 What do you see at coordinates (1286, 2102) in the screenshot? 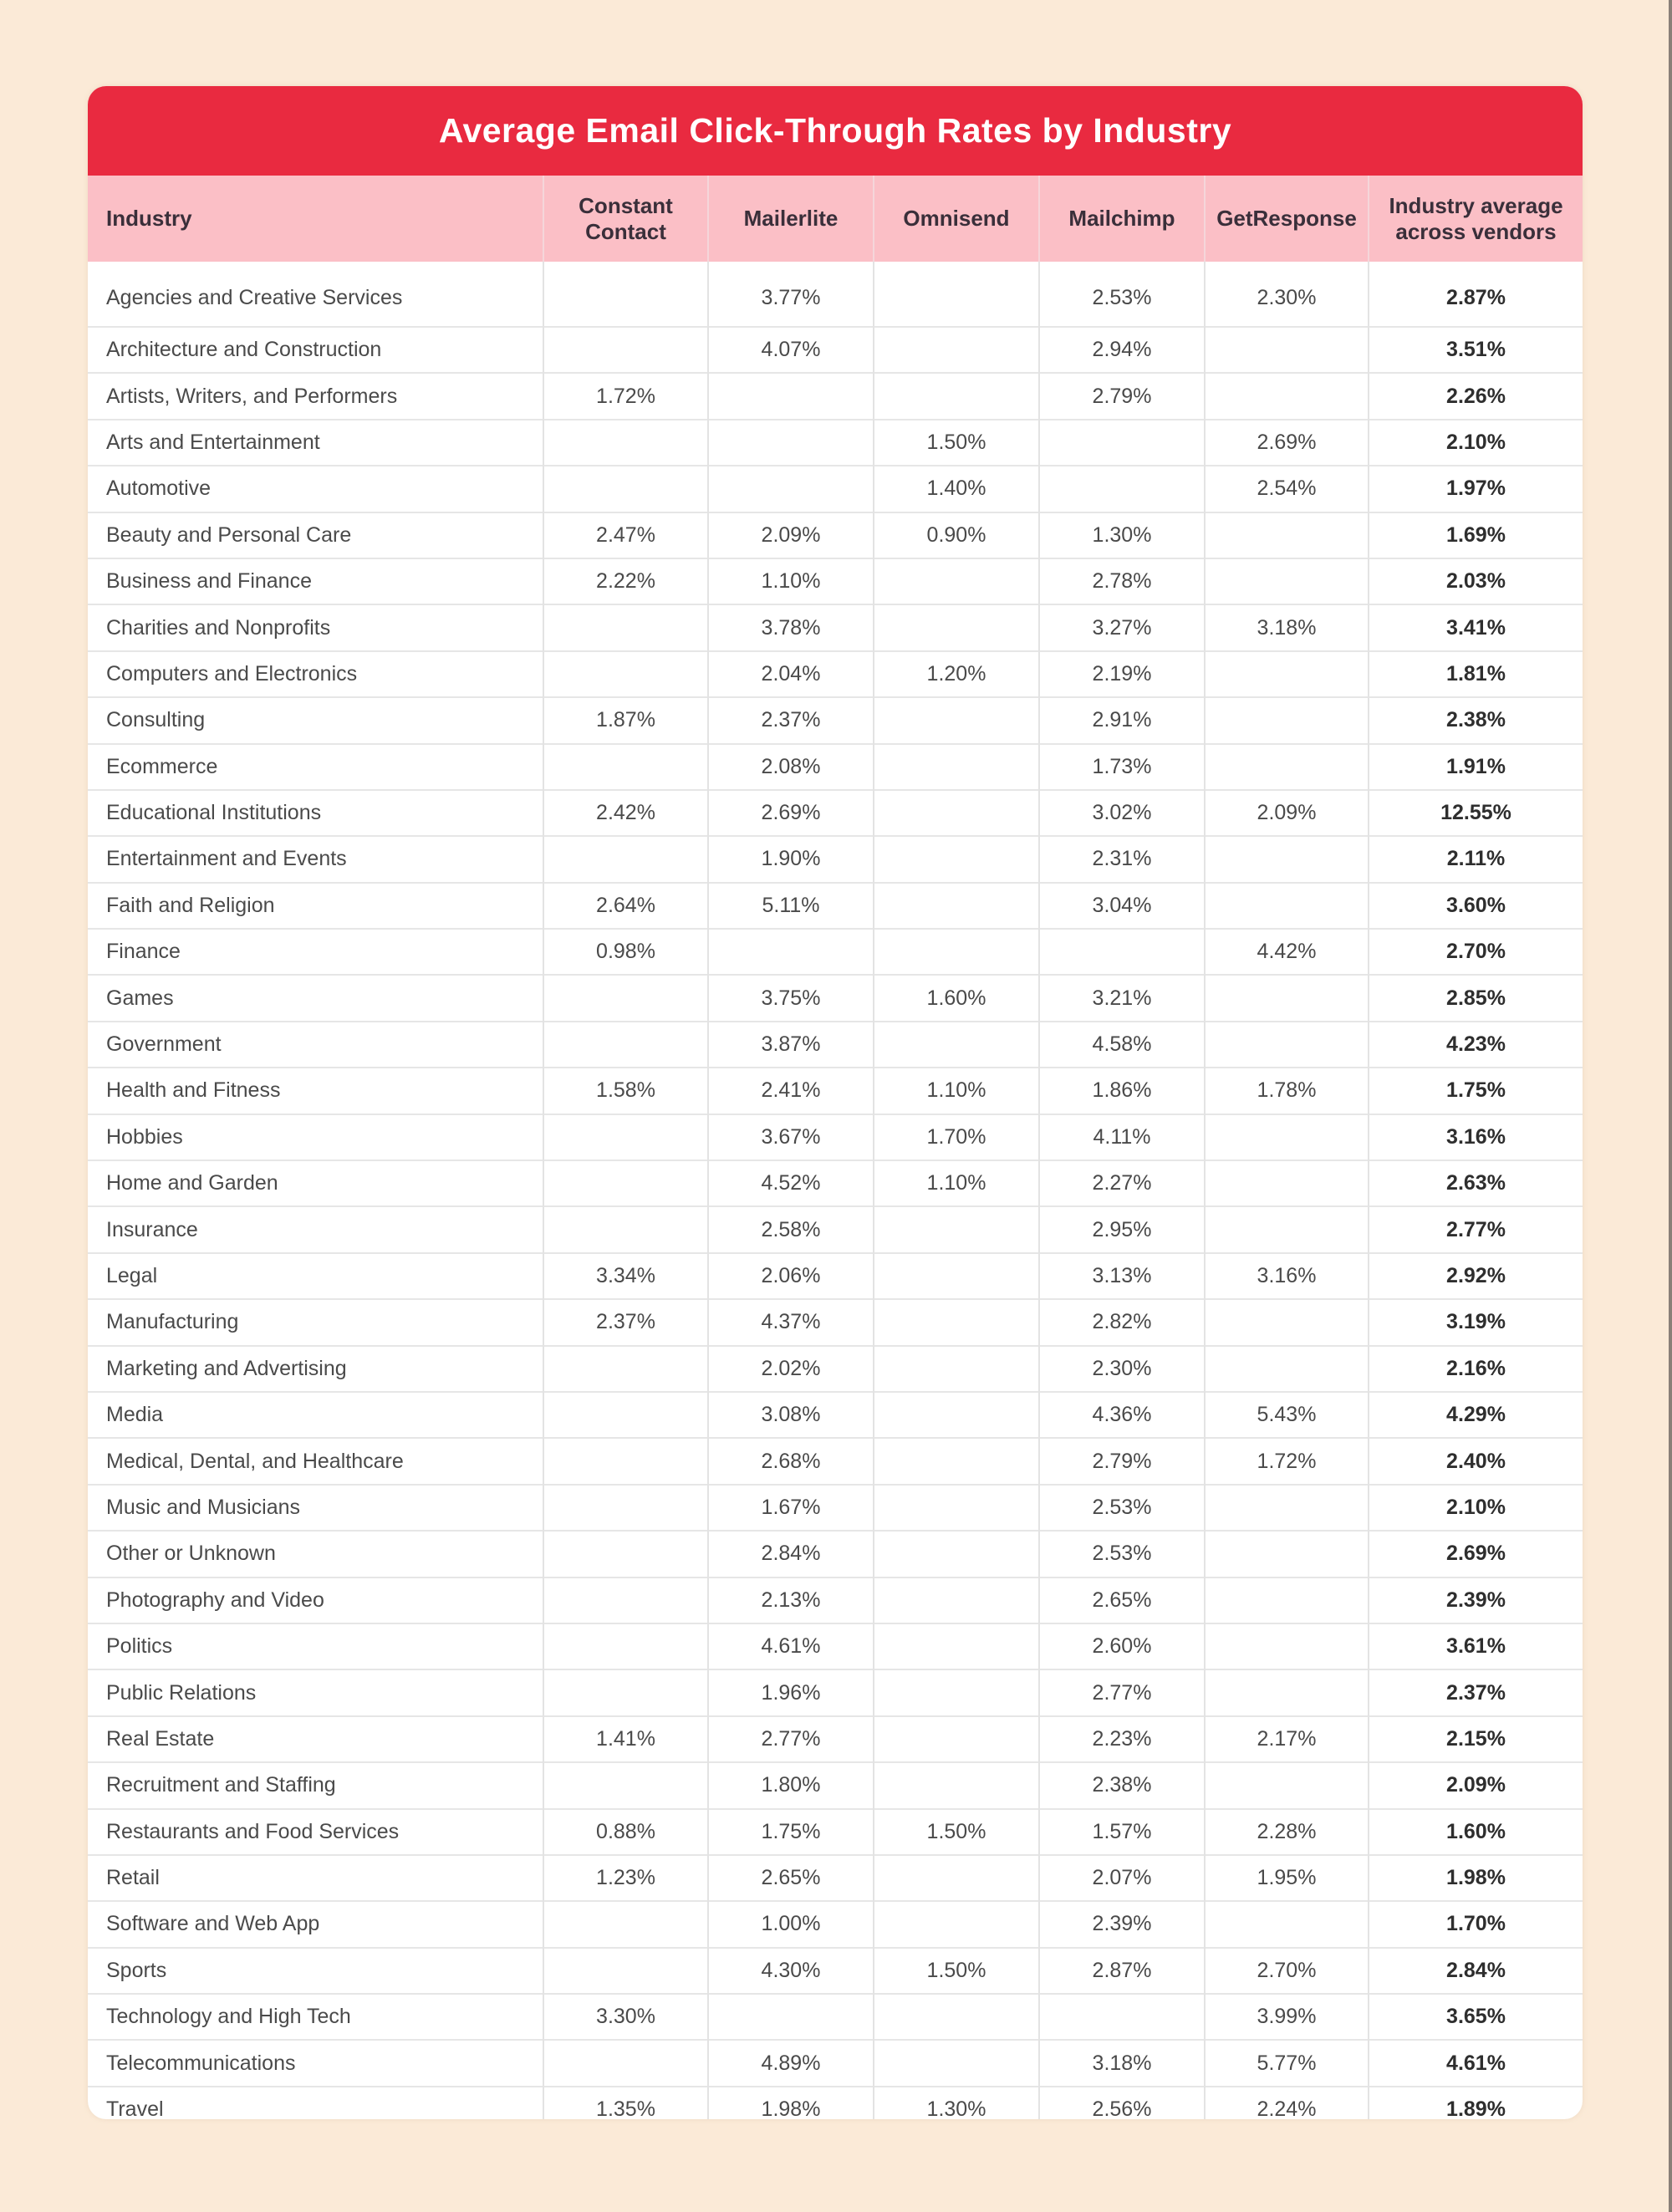
I see `vendor-rate-cell: 2.24%` at bounding box center [1286, 2102].